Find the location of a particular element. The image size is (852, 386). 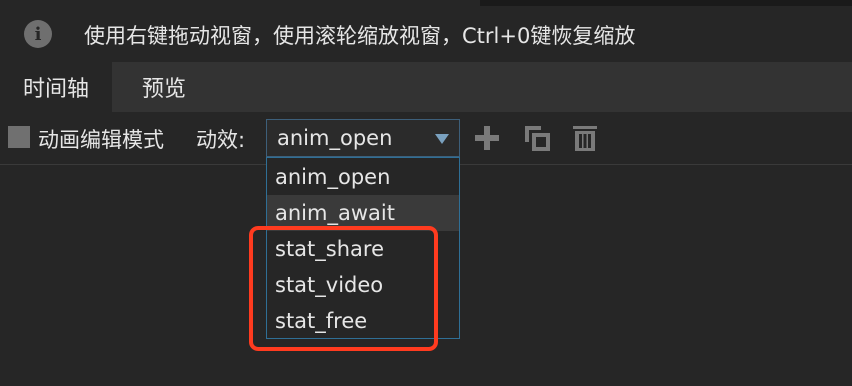

hint-text: 使用右键拖动视窗，使用滚轮缩放视窗，Ctrl+0键恢复缩放 is located at coordinates (360, 36).